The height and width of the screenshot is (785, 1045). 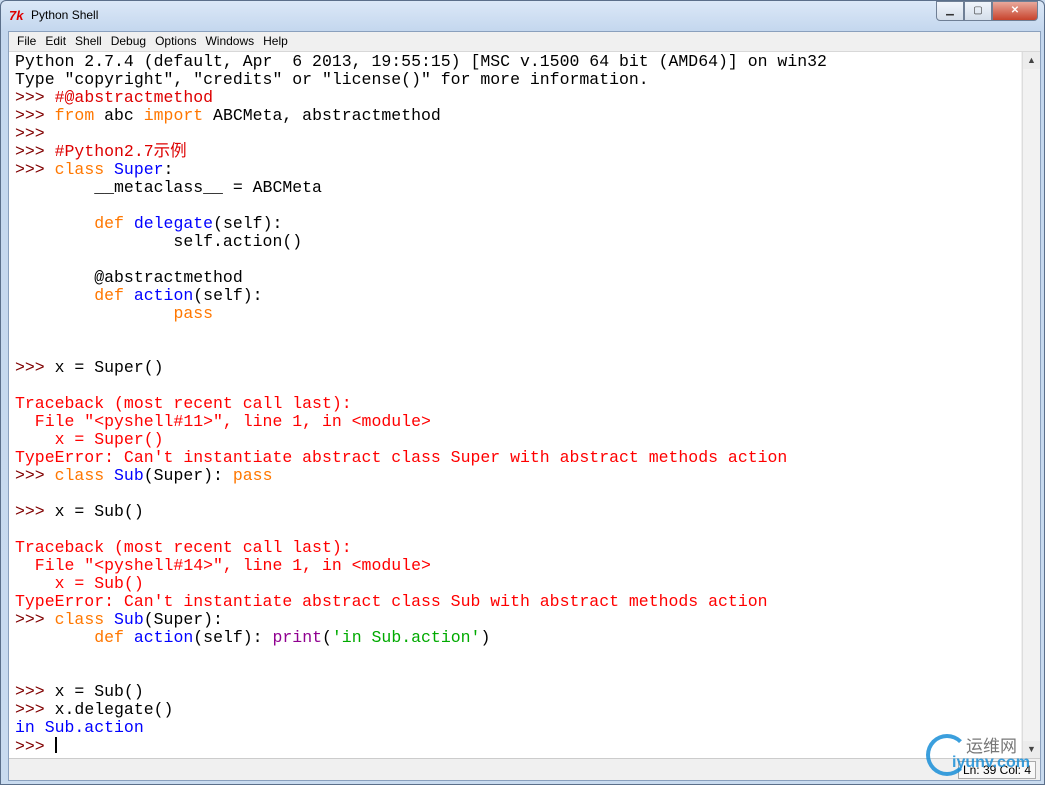 What do you see at coordinates (421, 476) in the screenshot?
I see `shell-line: >>> class Sub(Super): pass` at bounding box center [421, 476].